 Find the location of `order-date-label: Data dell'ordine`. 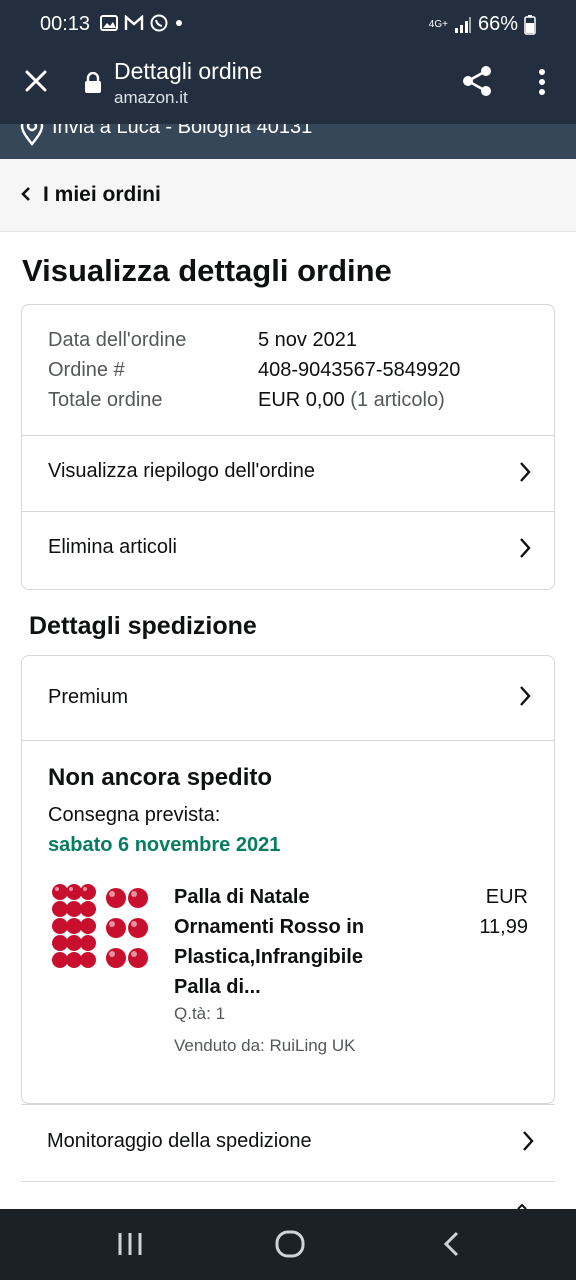

order-date-label: Data dell'ordine is located at coordinates (117, 340).